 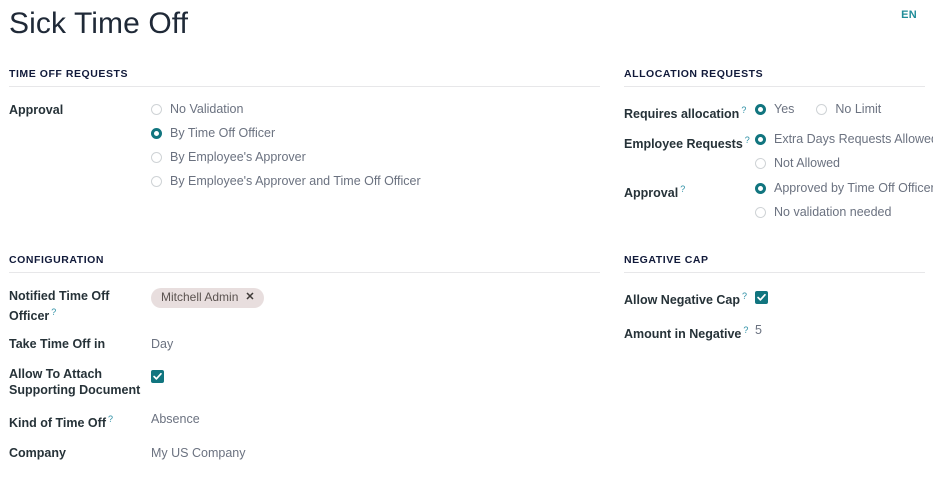 I want to click on checkbox-allow-attach, so click(x=157, y=376).